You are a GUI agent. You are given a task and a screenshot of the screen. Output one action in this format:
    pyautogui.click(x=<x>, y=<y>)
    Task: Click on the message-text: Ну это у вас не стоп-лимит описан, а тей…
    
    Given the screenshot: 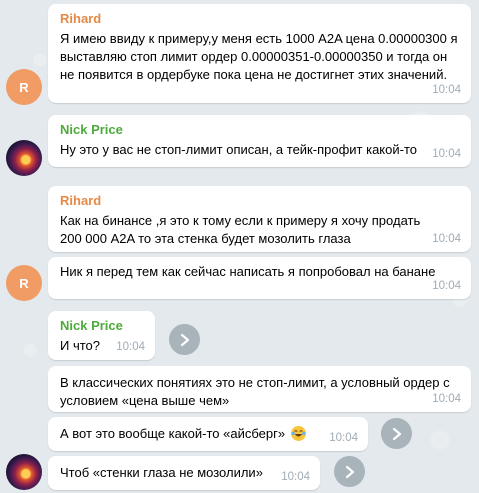 What is the action you would take?
    pyautogui.click(x=238, y=149)
    